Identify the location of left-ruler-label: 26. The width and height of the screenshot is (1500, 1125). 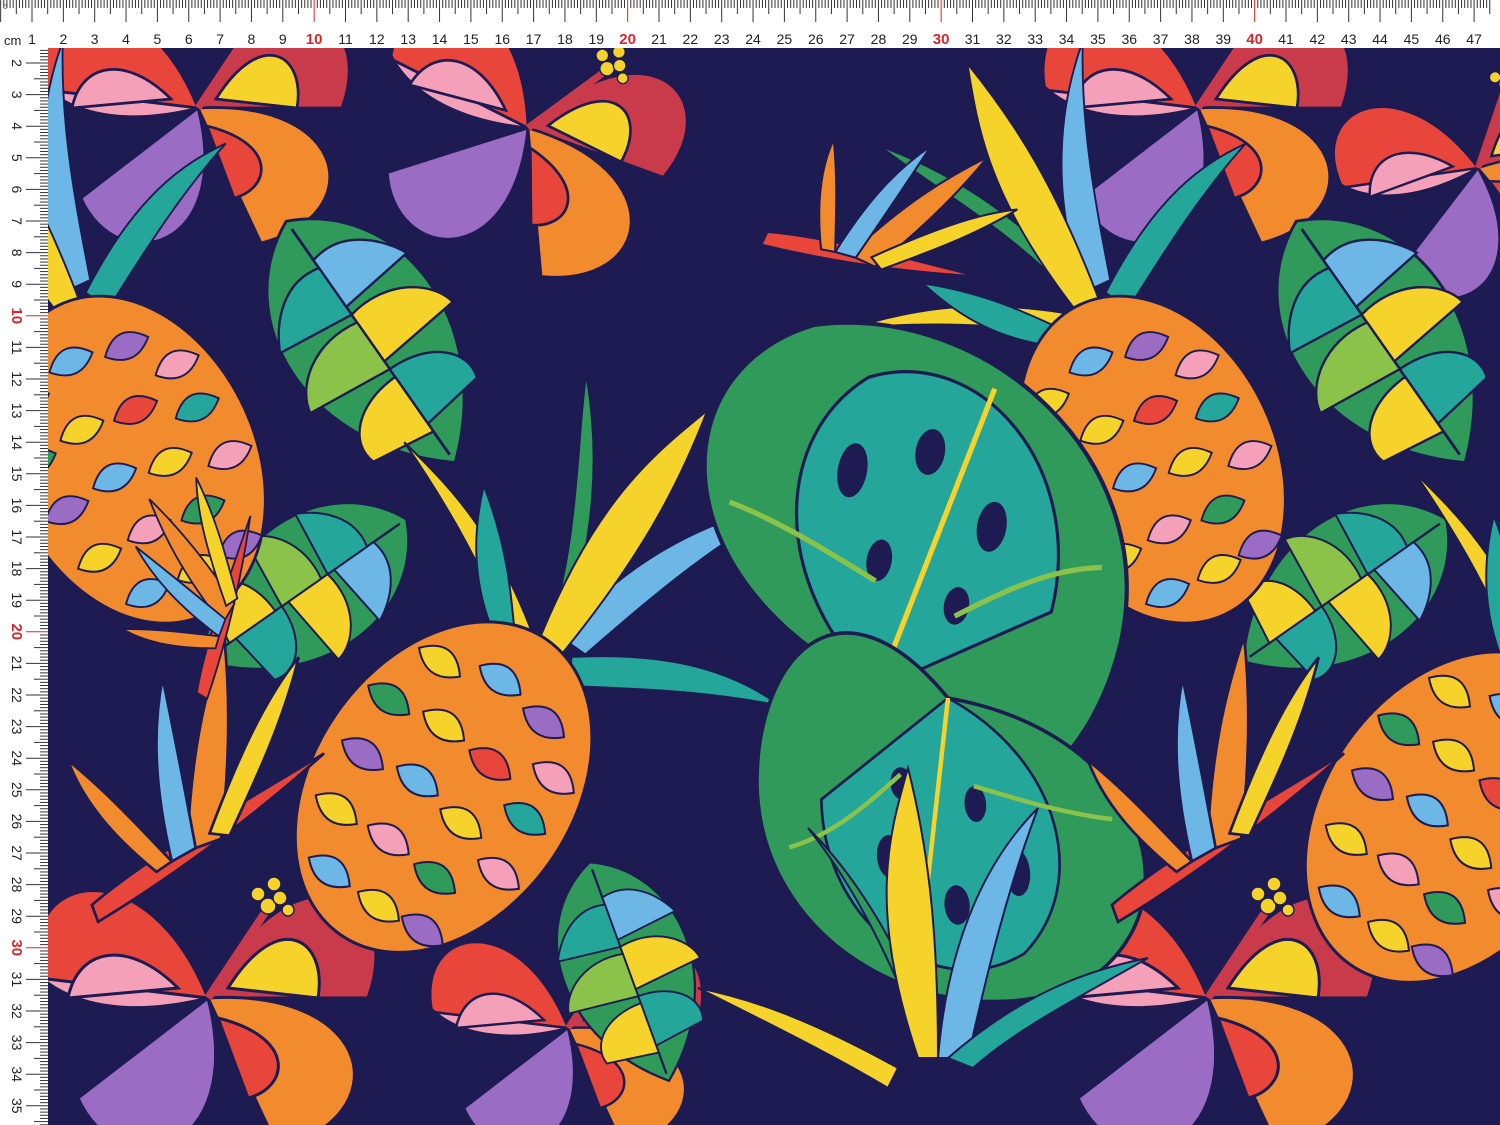
(17, 822).